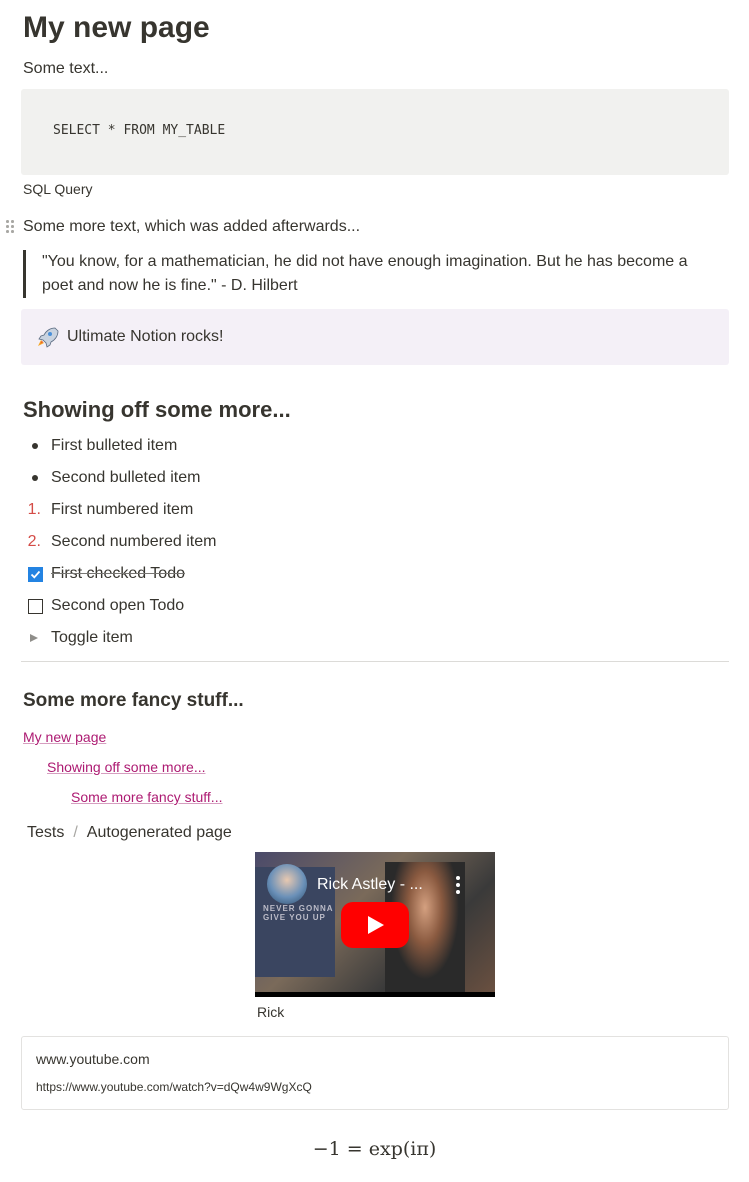 This screenshot has width=749, height=1182. Describe the element at coordinates (114, 445) in the screenshot. I see `bulleted-item-label: First bulleted item` at that location.